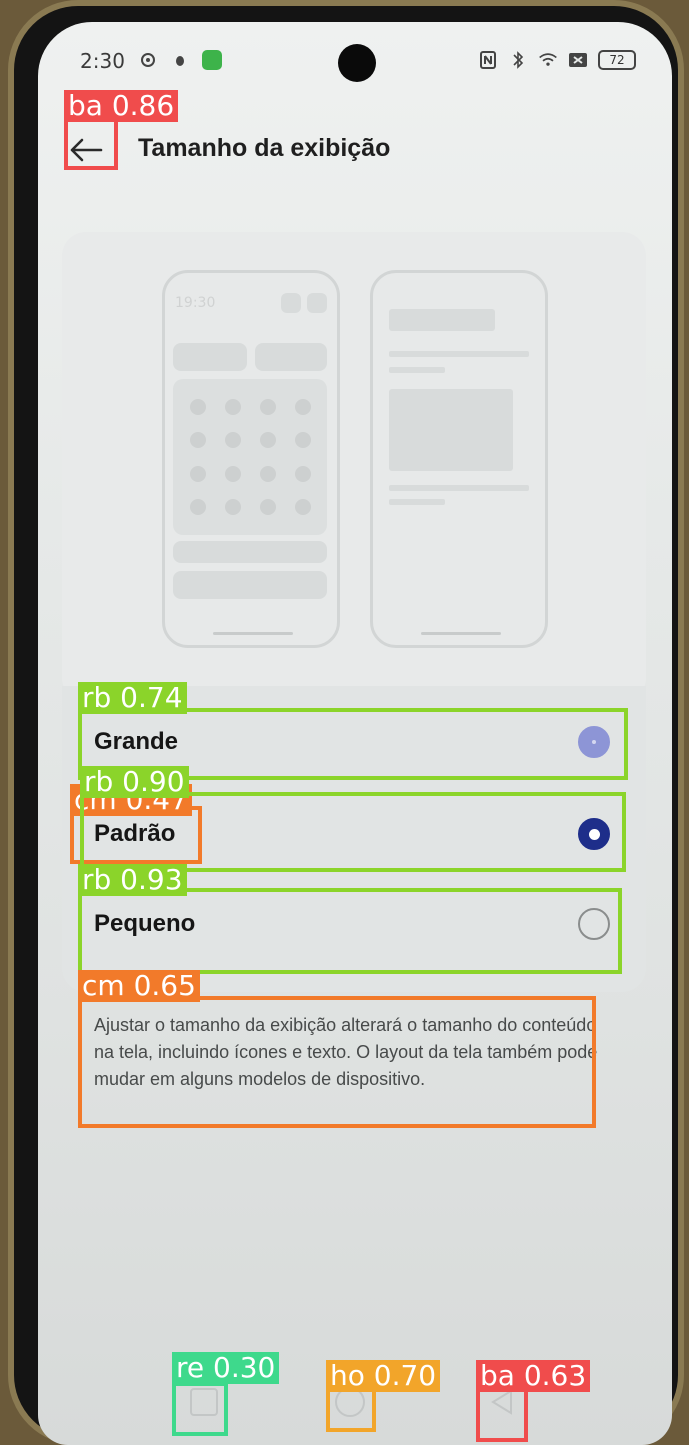  What do you see at coordinates (250, 552) in the screenshot?
I see `preview-bar` at bounding box center [250, 552].